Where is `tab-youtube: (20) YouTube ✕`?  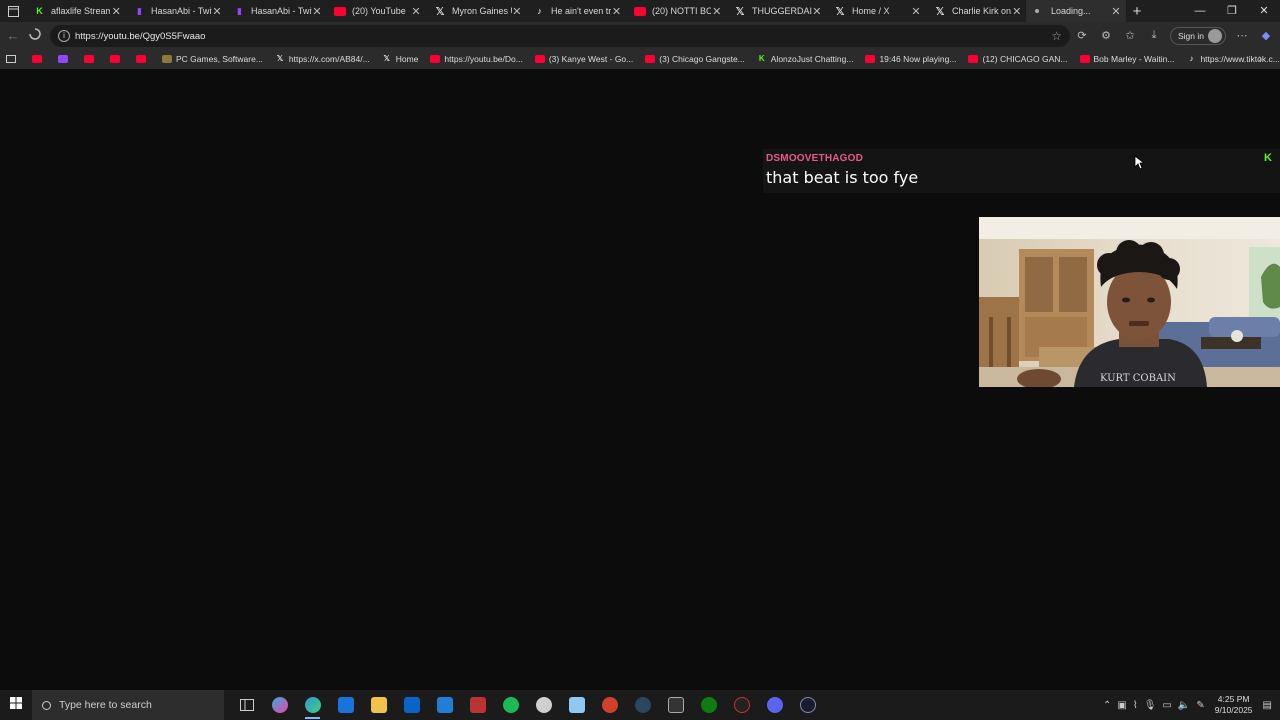
tab-youtube: (20) YouTube ✕ is located at coordinates (376, 11).